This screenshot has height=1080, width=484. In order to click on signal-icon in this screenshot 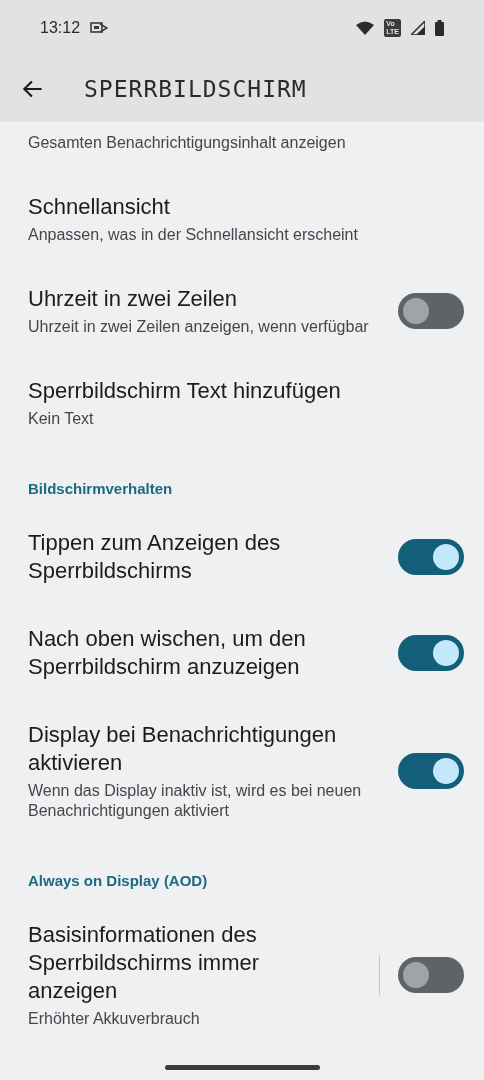, I will do `click(418, 28)`.